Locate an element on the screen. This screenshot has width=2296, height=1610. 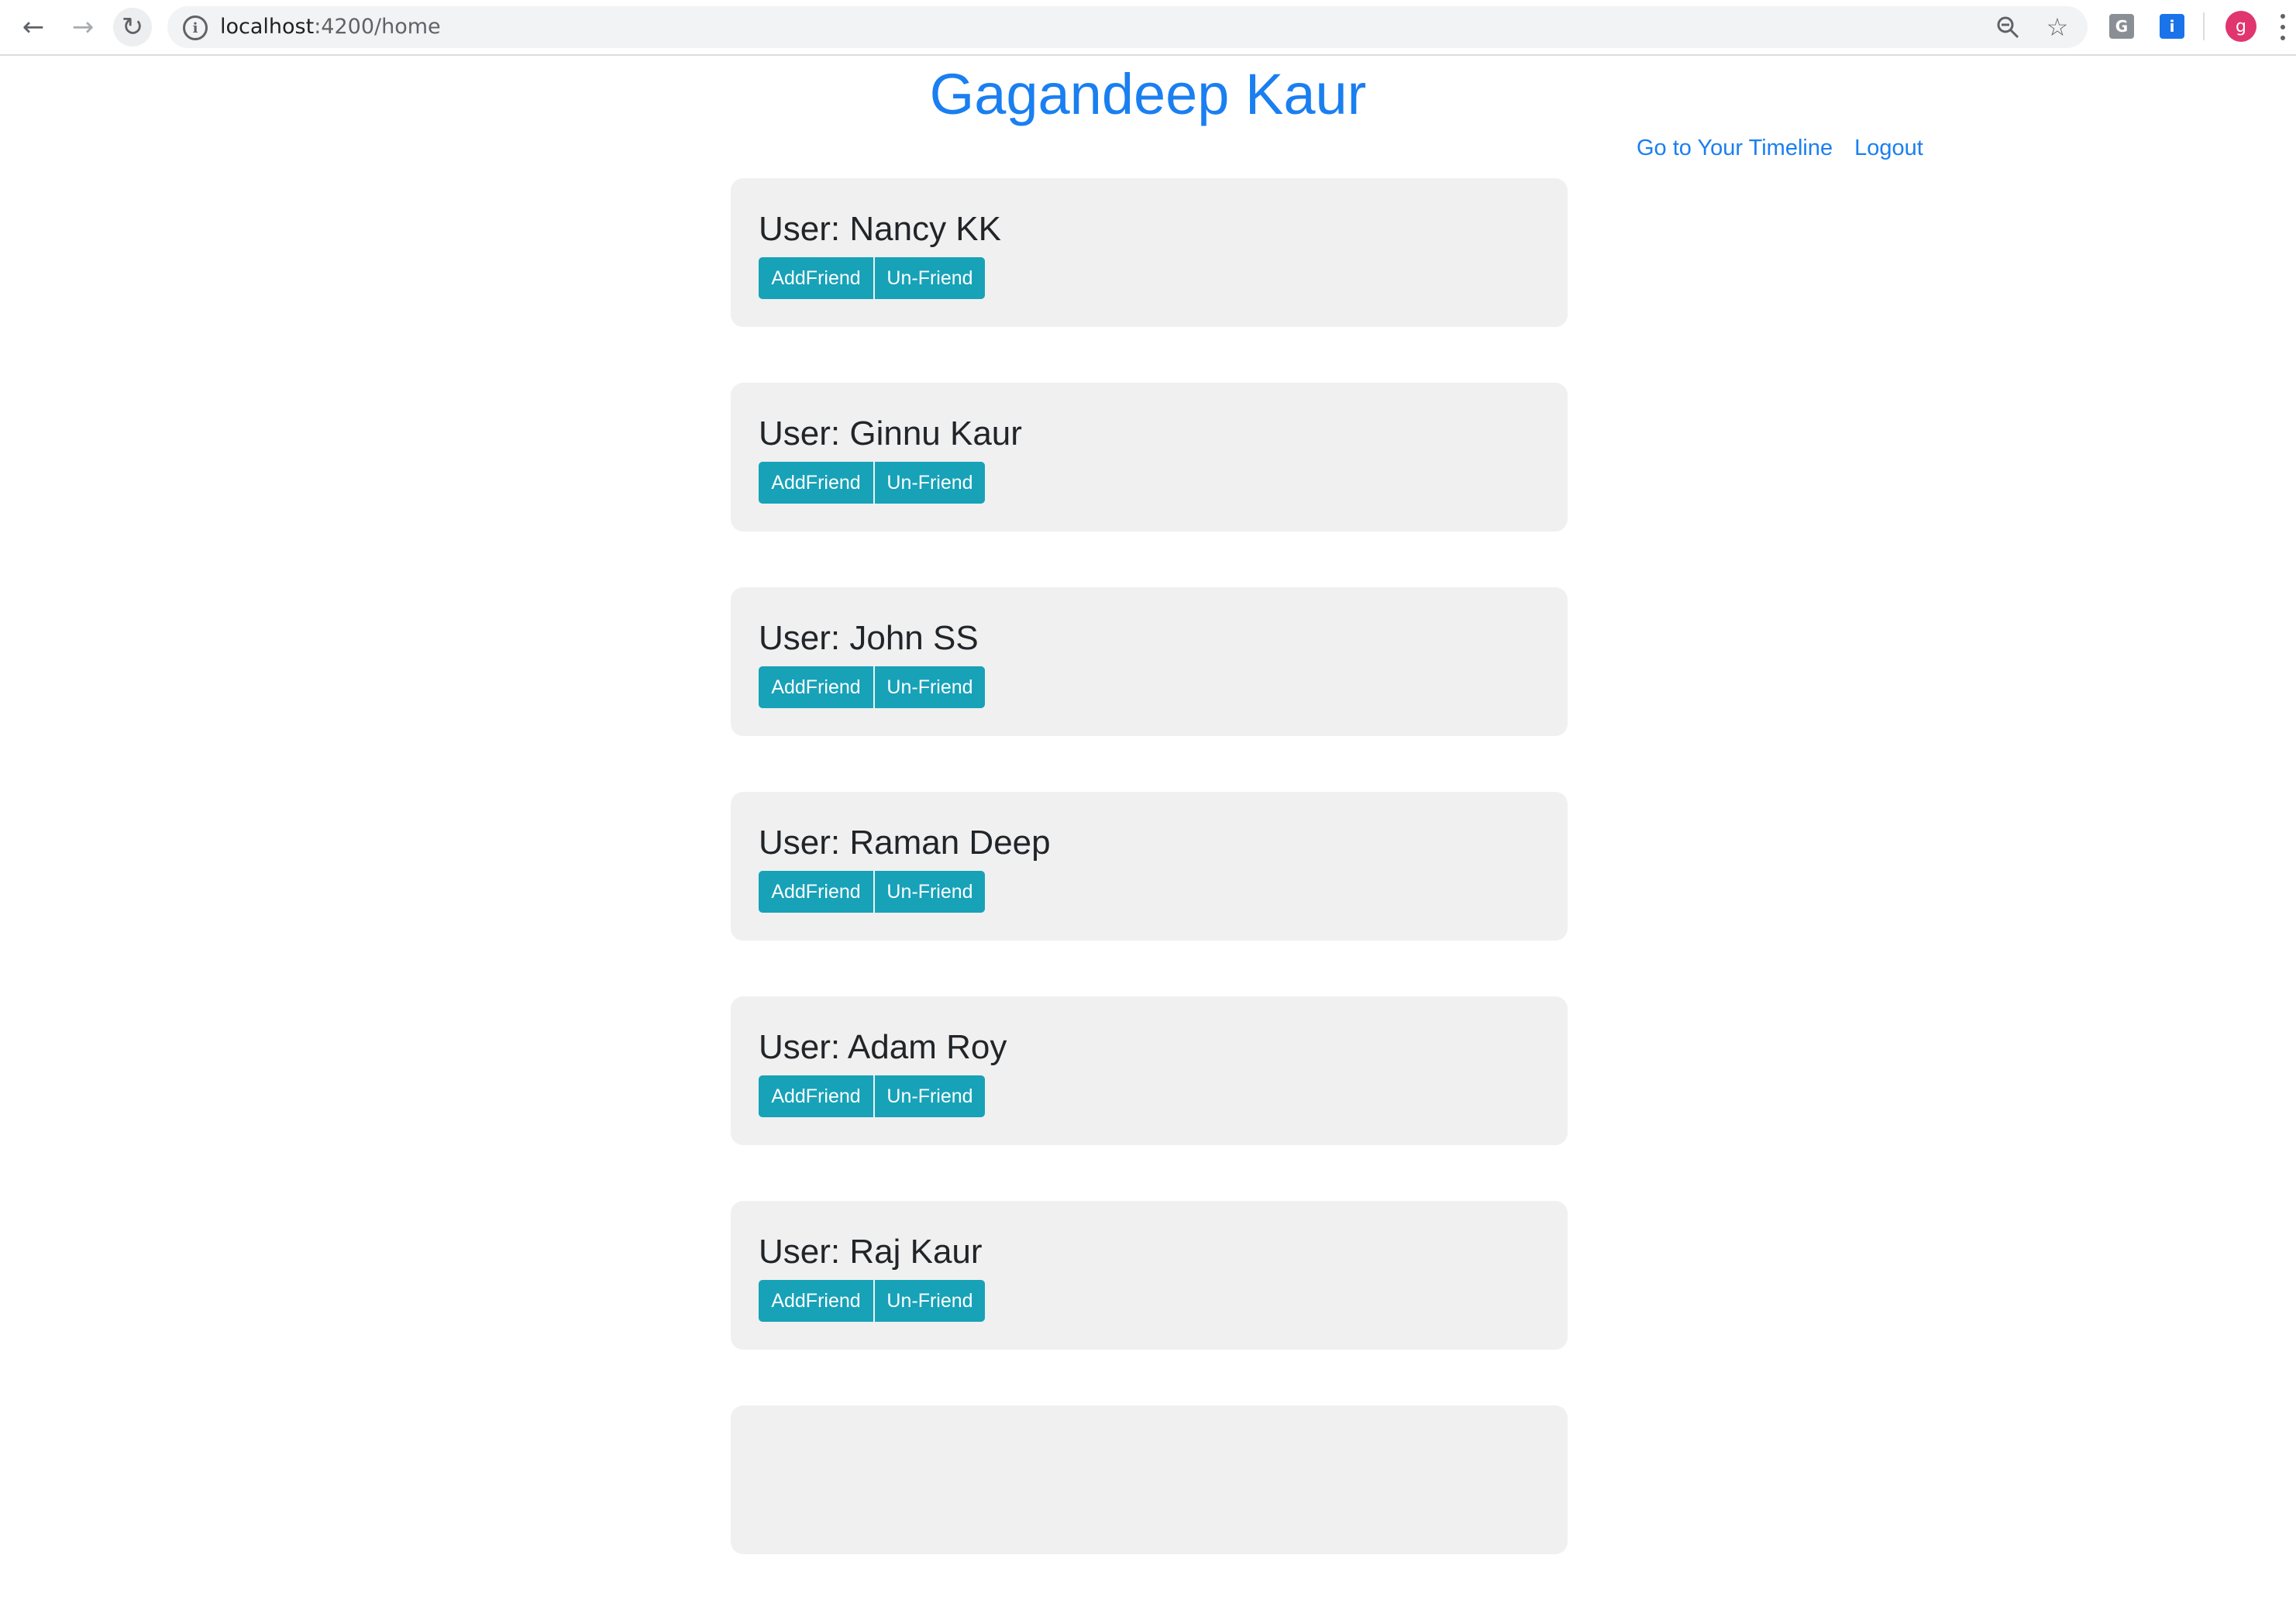
extension-info-icon: i is located at coordinates (2172, 26).